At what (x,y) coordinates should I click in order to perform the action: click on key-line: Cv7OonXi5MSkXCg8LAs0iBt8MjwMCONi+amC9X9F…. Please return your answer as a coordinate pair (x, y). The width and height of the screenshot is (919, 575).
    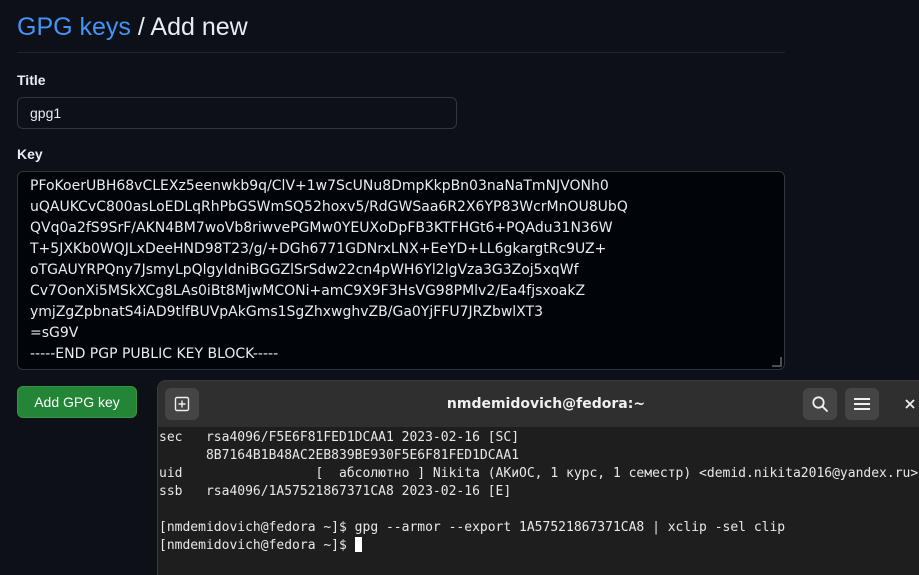
    Looking at the image, I should click on (308, 291).